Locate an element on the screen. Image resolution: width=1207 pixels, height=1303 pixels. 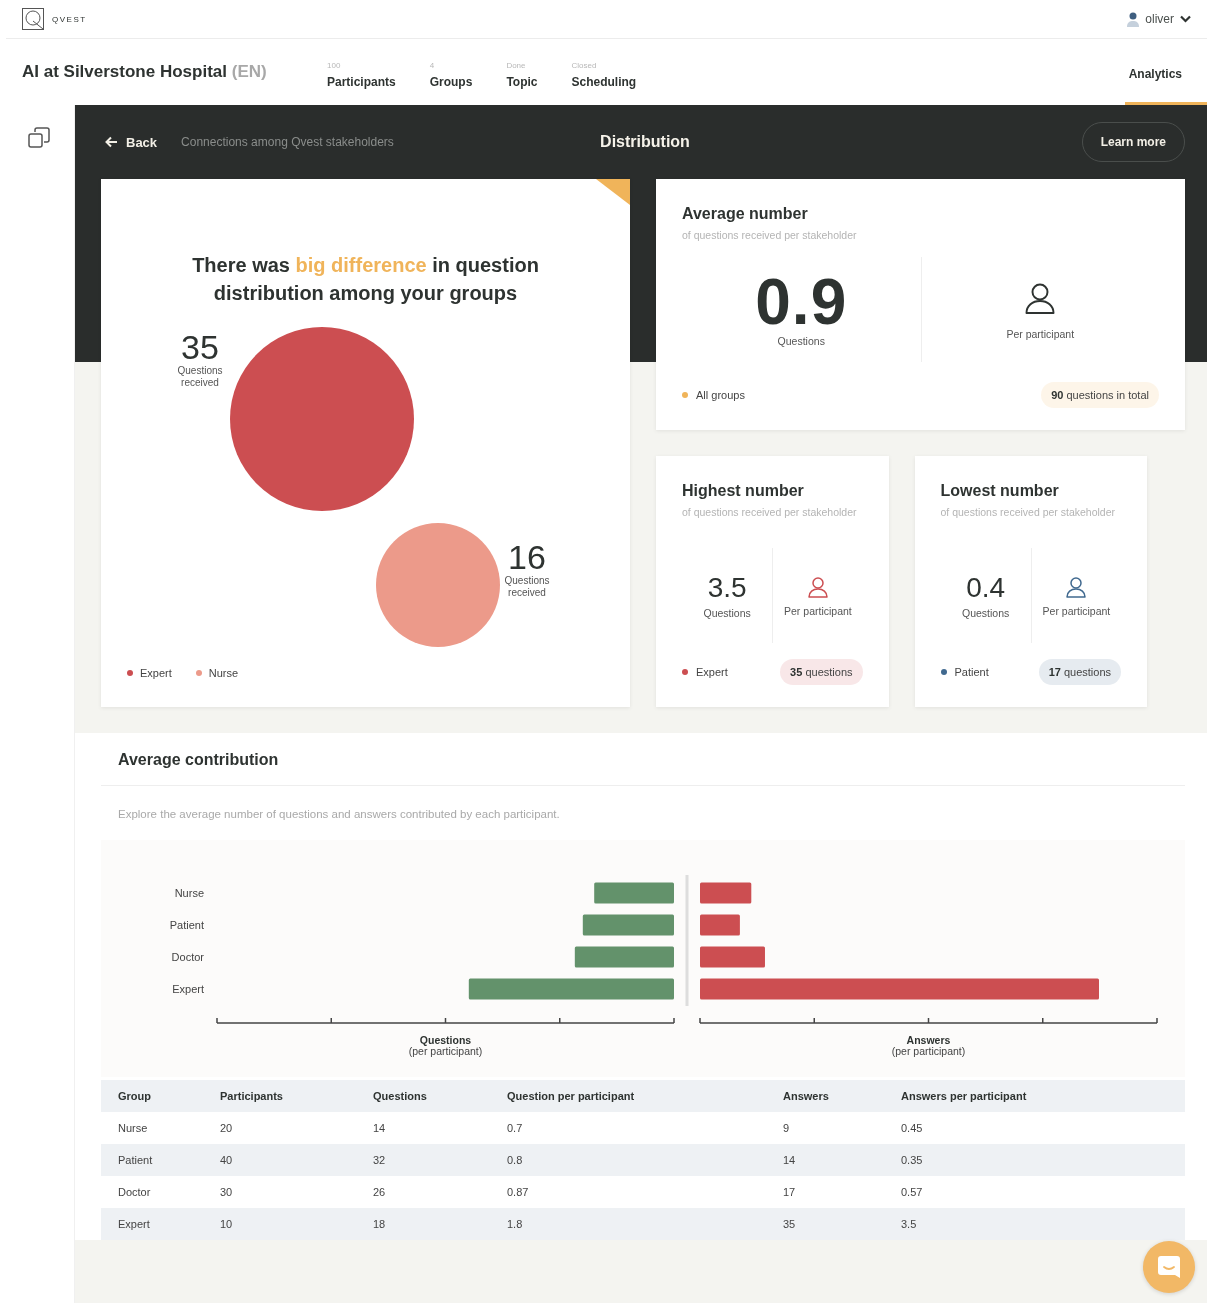
section-description: Explore the average number of questions and answers contributed by each participant. is located at coordinates (339, 814).